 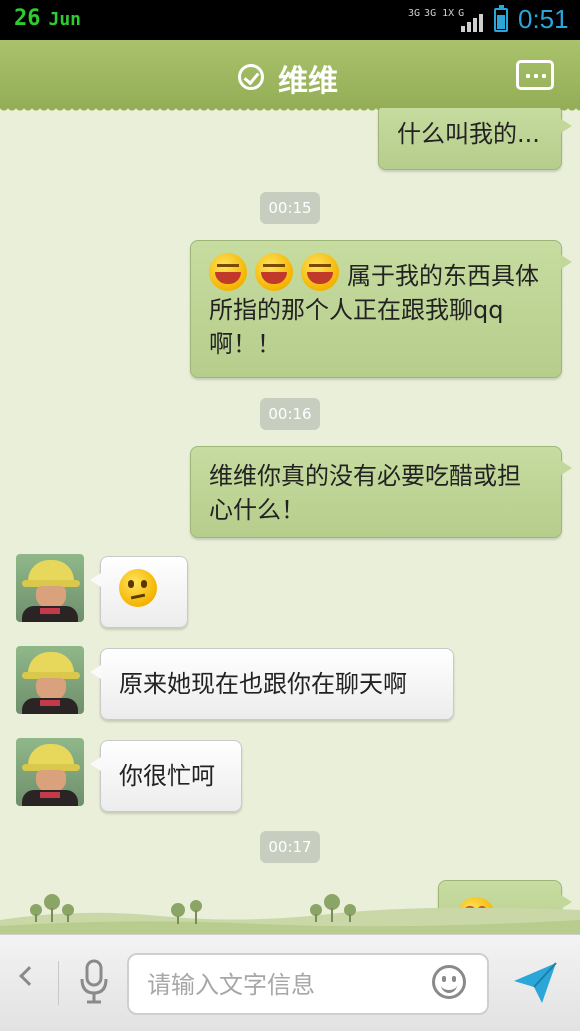 What do you see at coordinates (472, 23) in the screenshot?
I see `signal-icon` at bounding box center [472, 23].